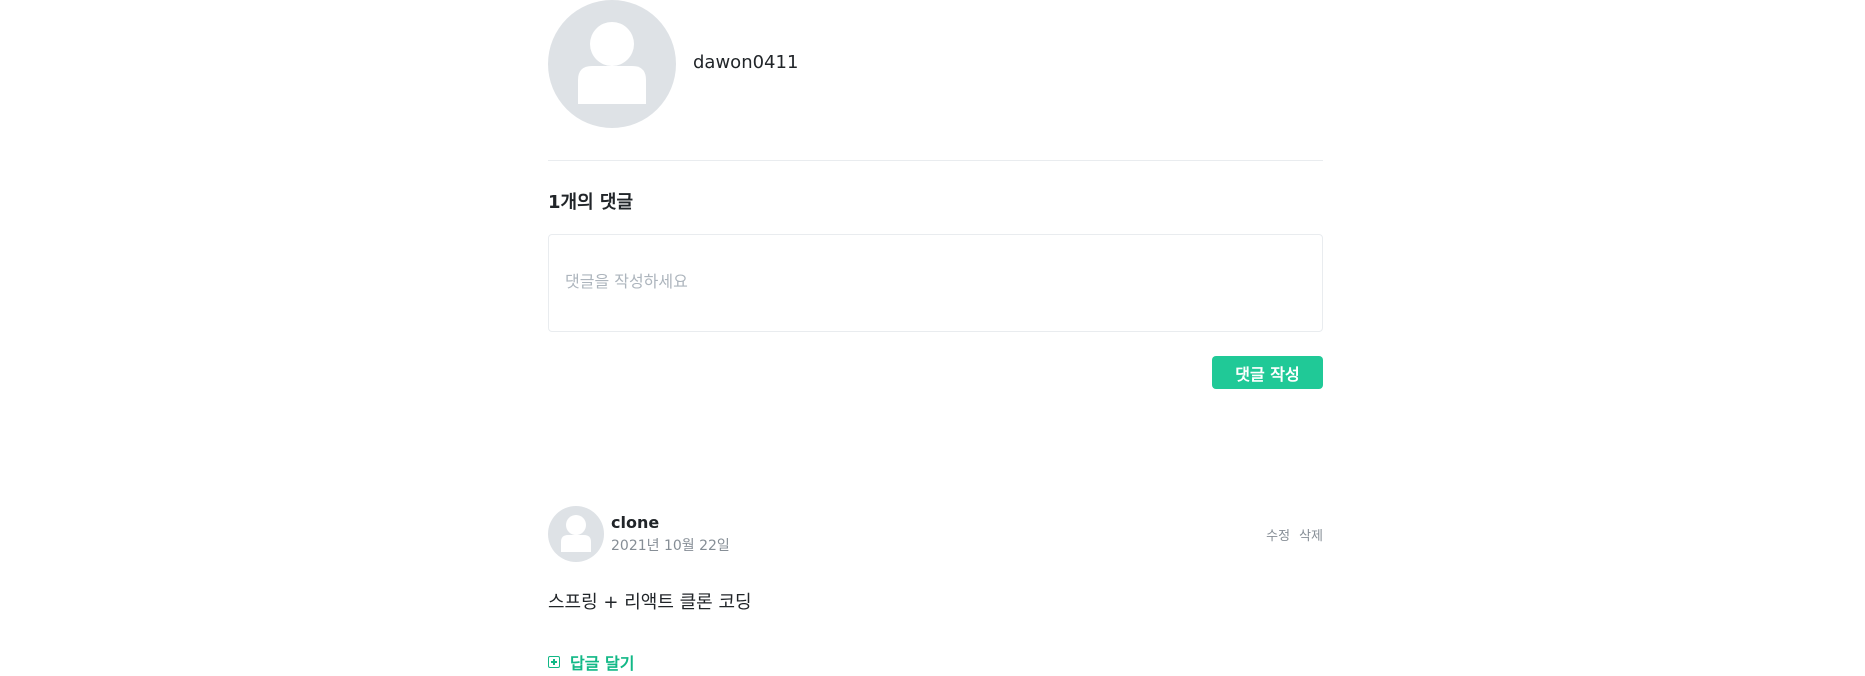 This screenshot has height=676, width=1865. What do you see at coordinates (635, 522) in the screenshot?
I see `commenter-username: clone` at bounding box center [635, 522].